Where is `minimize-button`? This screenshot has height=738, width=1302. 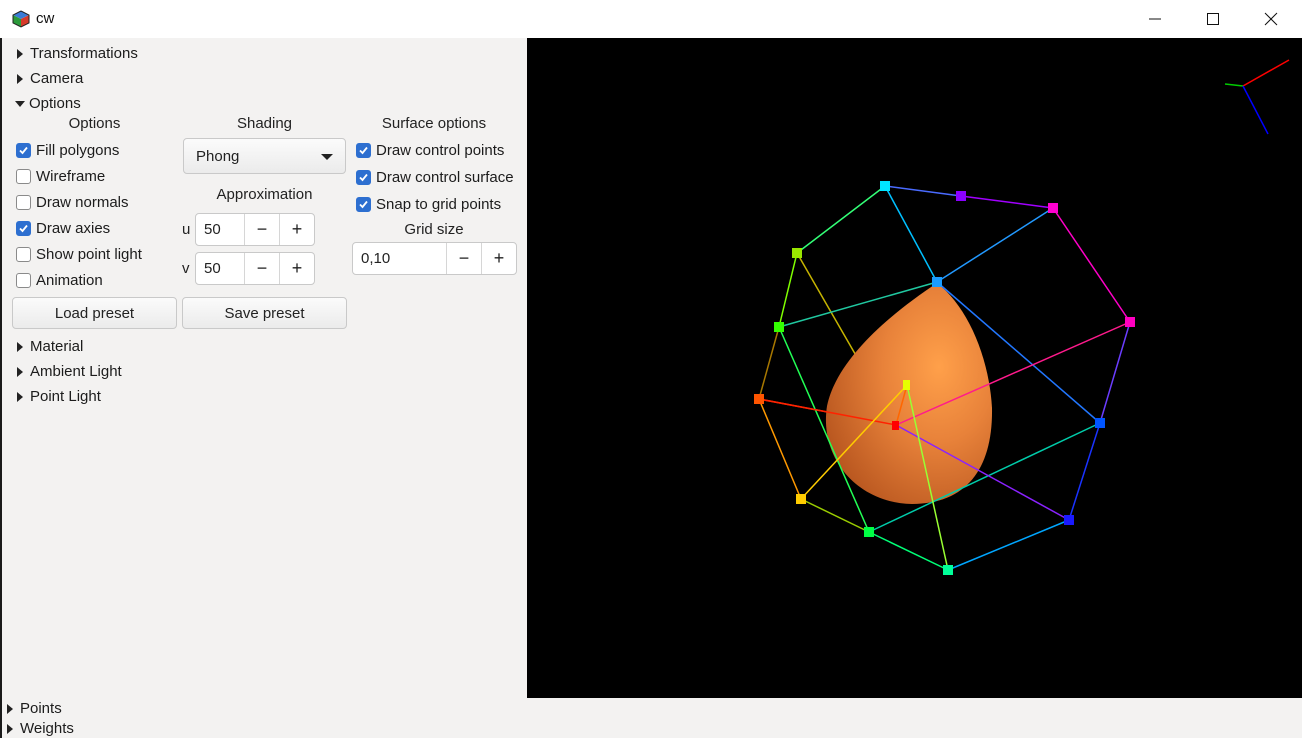
minimize-button is located at coordinates (1155, 19).